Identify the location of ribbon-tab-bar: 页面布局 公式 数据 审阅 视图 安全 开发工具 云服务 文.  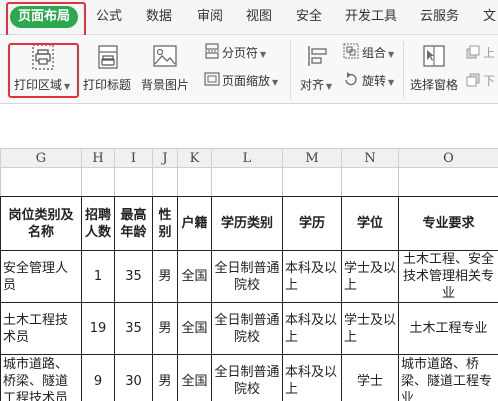
(249, 18).